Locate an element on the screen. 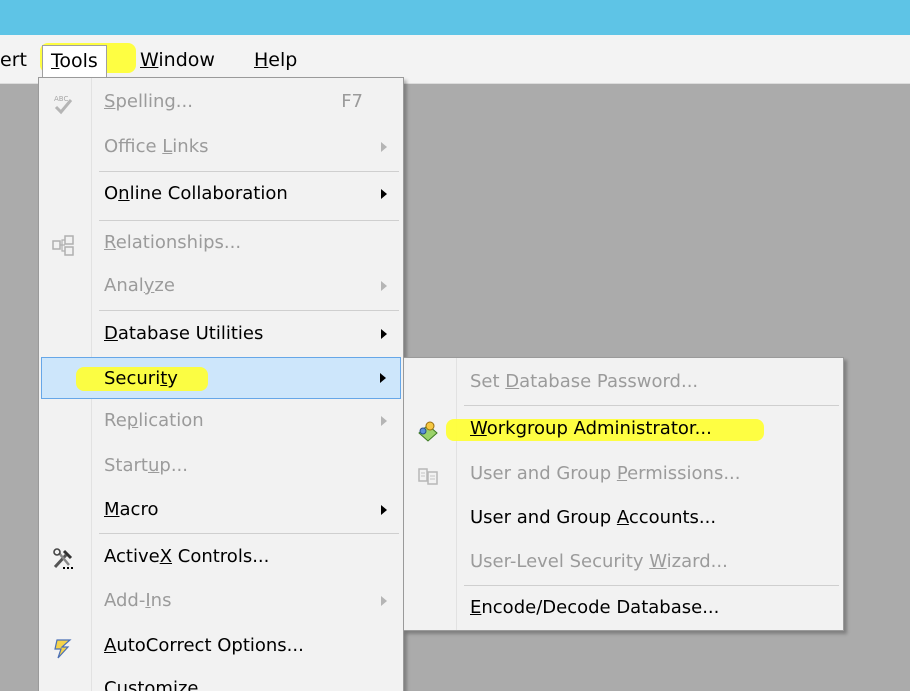  menu-help: Help is located at coordinates (275, 60).